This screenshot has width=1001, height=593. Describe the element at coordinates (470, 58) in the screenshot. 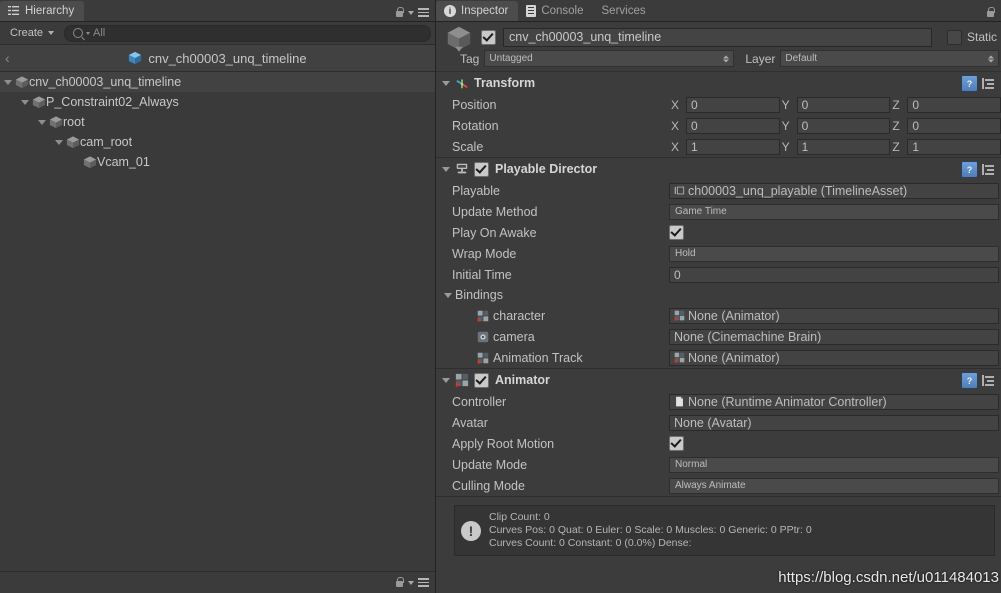

I see `tag-label: Tag` at that location.